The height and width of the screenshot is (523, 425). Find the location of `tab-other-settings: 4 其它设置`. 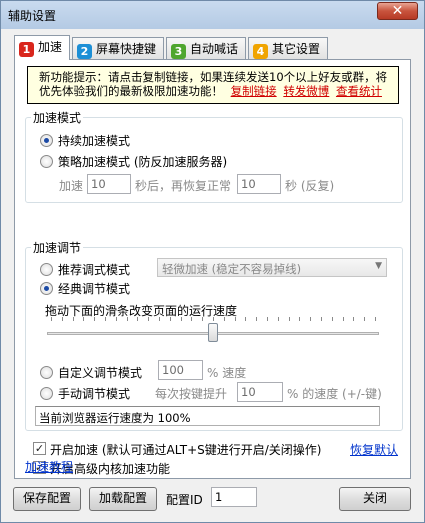

tab-other-settings: 4 其它设置 is located at coordinates (288, 48).